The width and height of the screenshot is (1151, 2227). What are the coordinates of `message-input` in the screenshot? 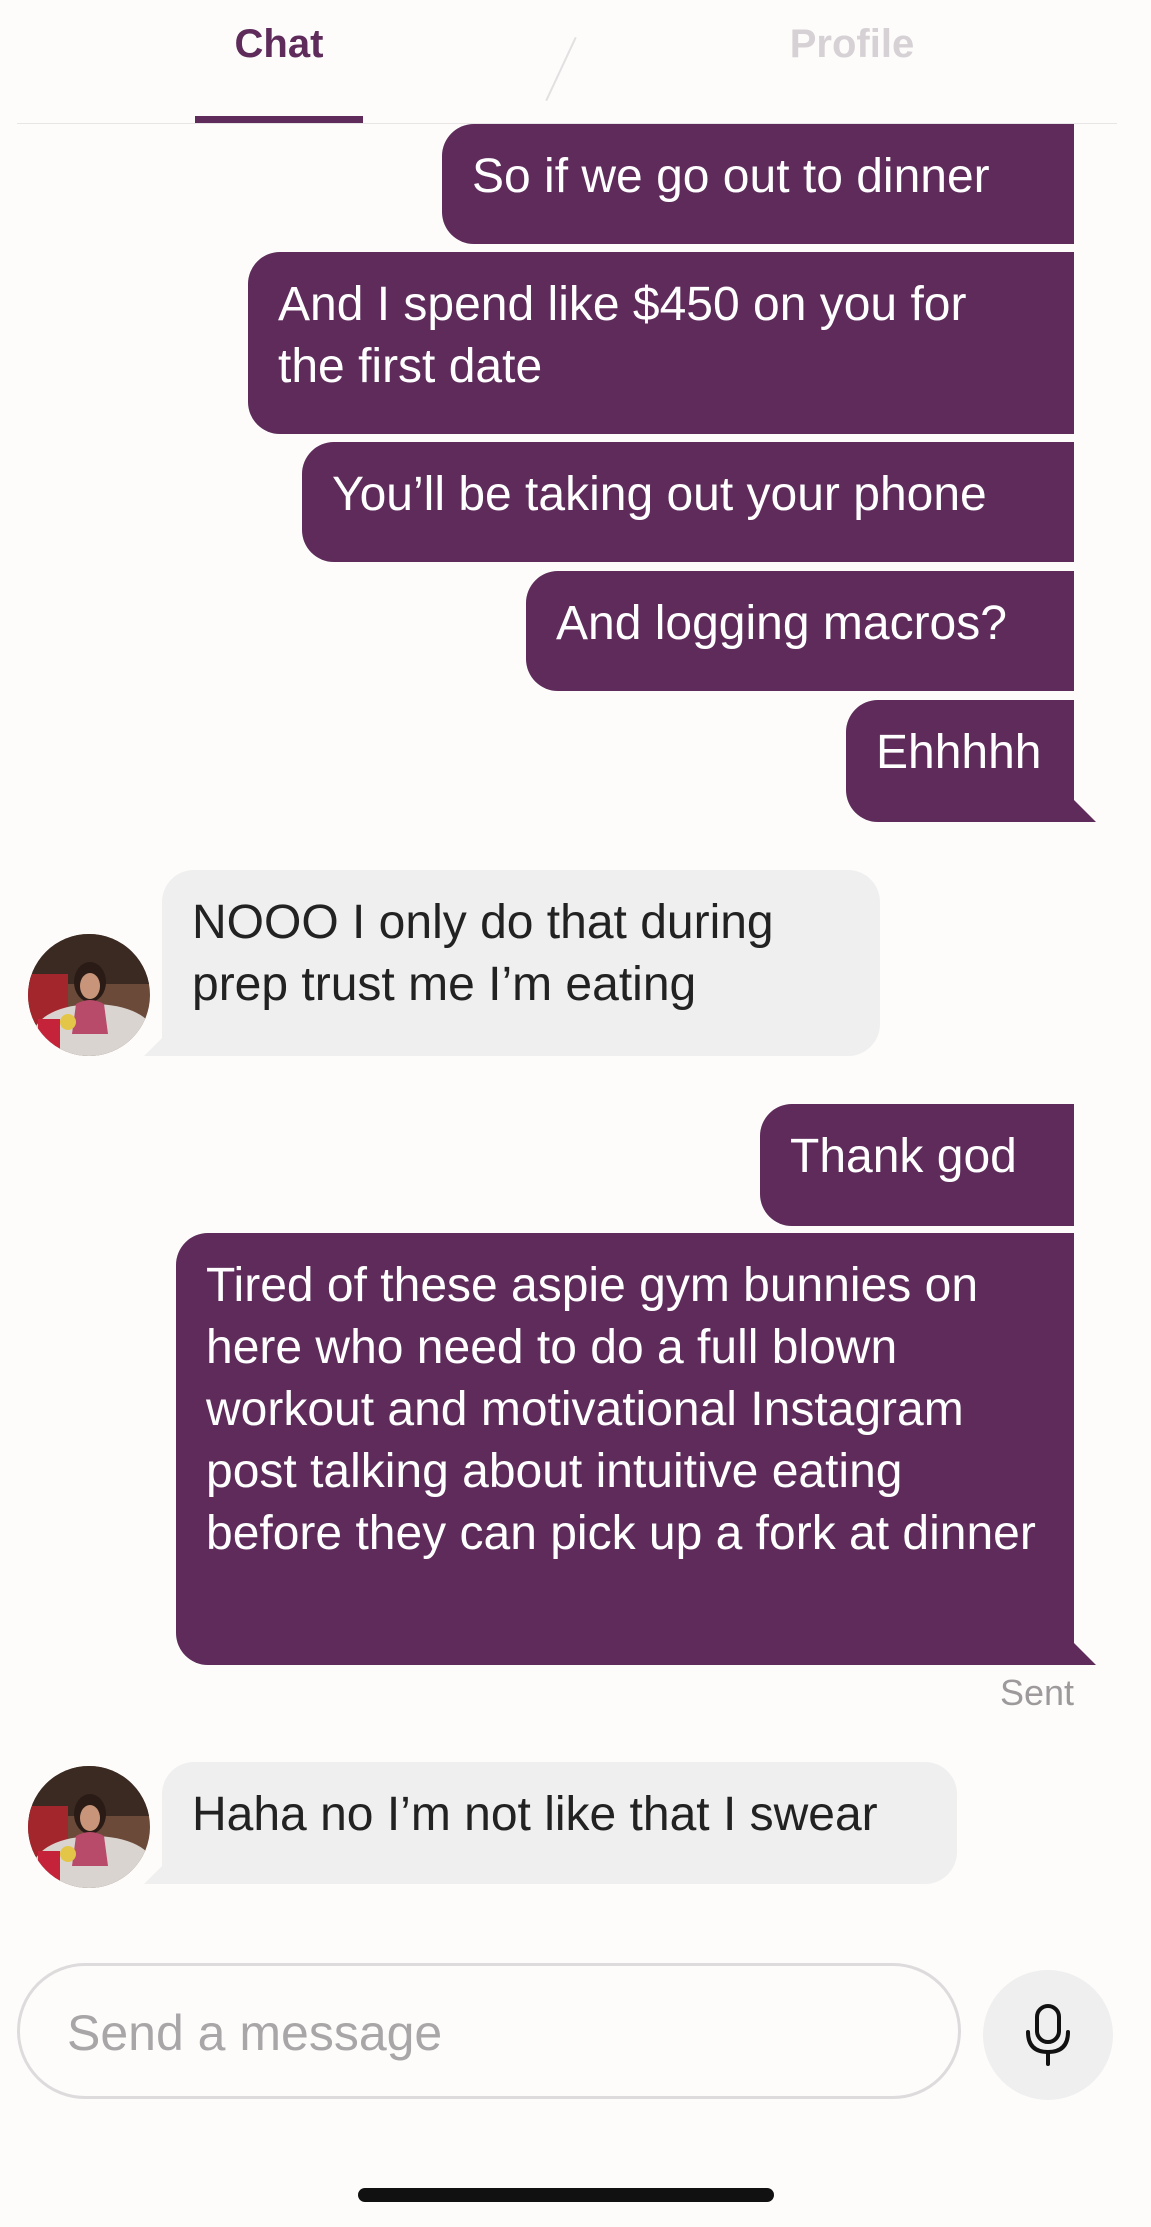 It's located at (497, 2033).